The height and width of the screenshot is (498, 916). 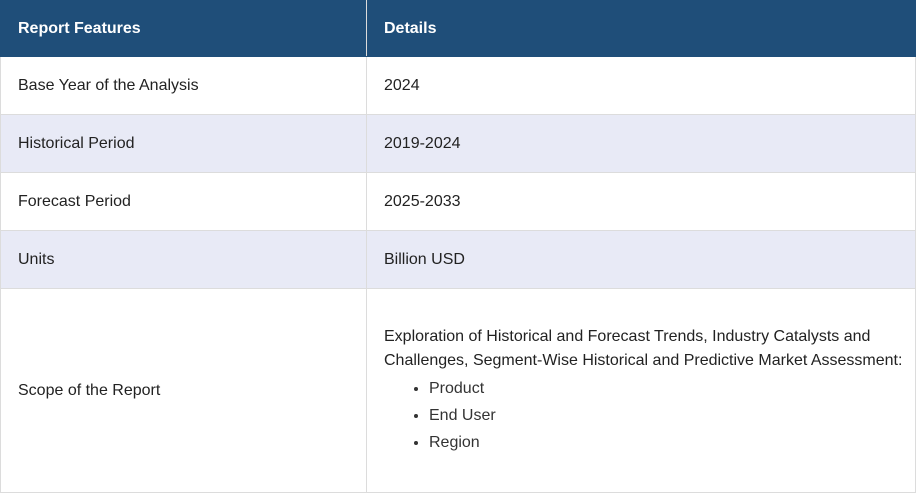 I want to click on table-row: Base Year of the Analysis 2024, so click(x=458, y=85).